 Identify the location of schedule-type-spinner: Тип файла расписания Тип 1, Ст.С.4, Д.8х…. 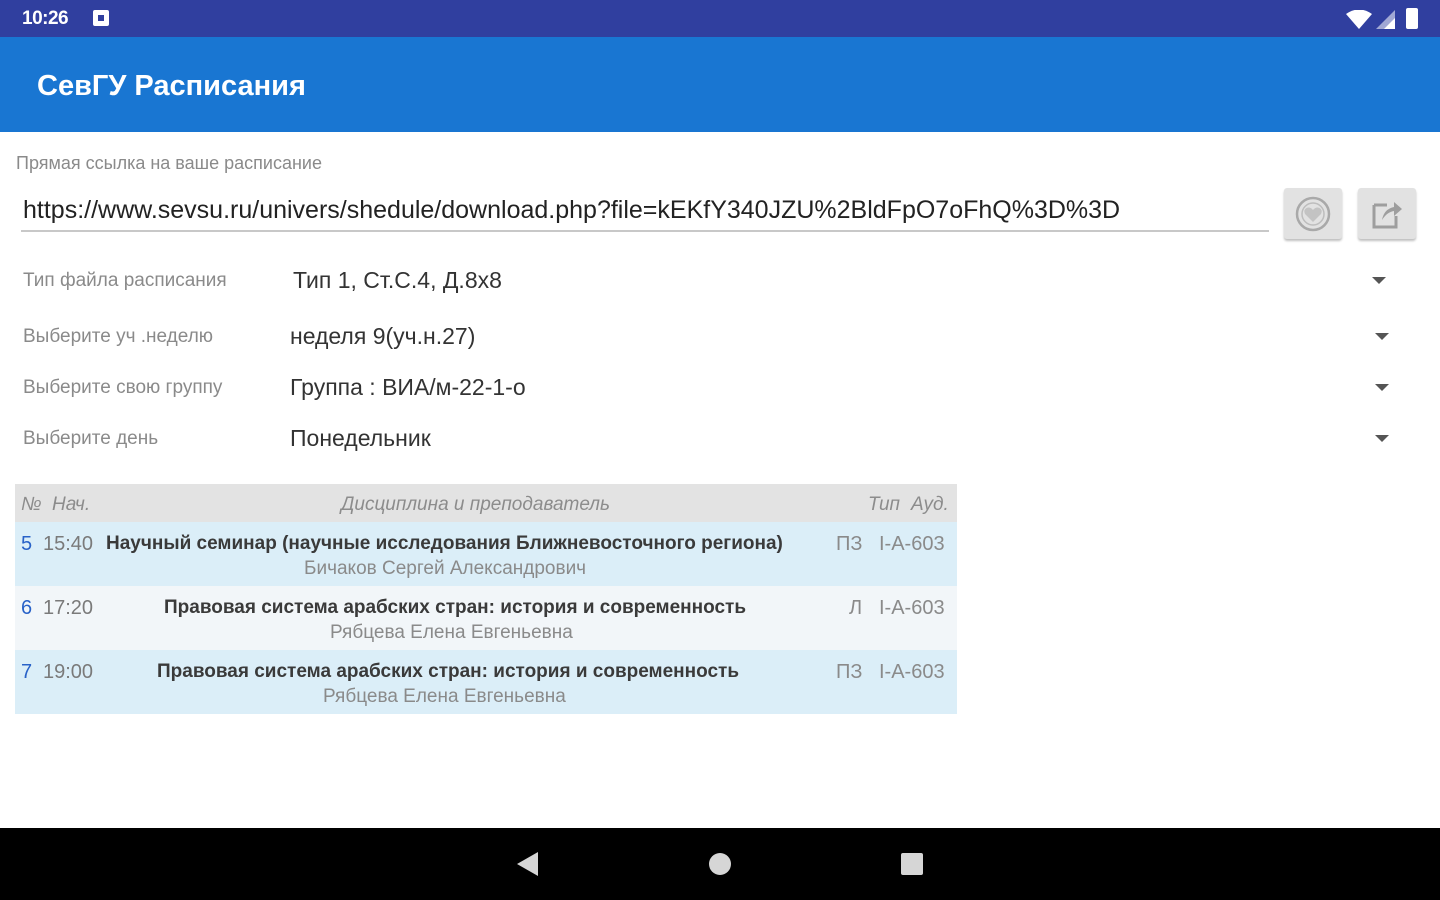
(720, 282).